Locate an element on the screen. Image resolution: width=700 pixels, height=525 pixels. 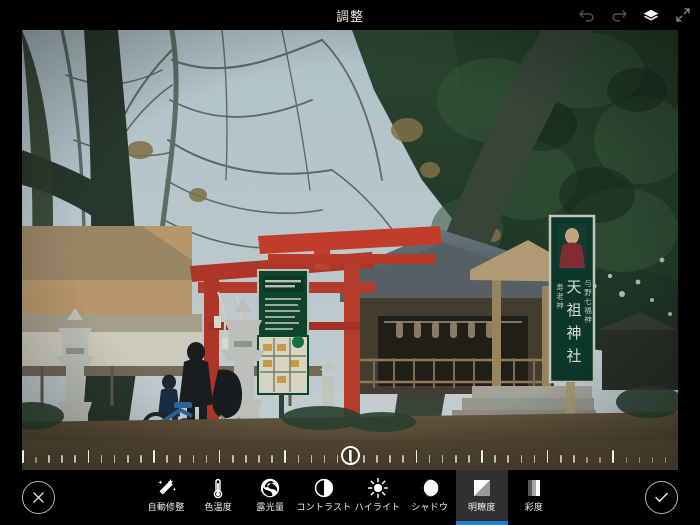
check-icon is located at coordinates (661, 497).